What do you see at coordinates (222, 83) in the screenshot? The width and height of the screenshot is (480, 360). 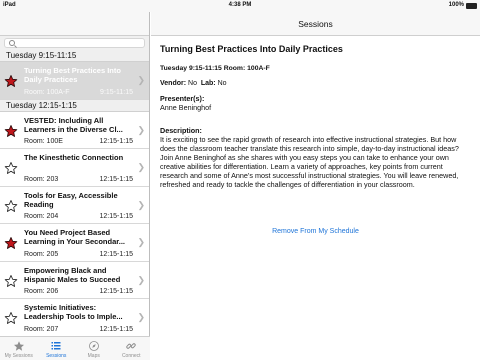 I see `lab-value: No` at bounding box center [222, 83].